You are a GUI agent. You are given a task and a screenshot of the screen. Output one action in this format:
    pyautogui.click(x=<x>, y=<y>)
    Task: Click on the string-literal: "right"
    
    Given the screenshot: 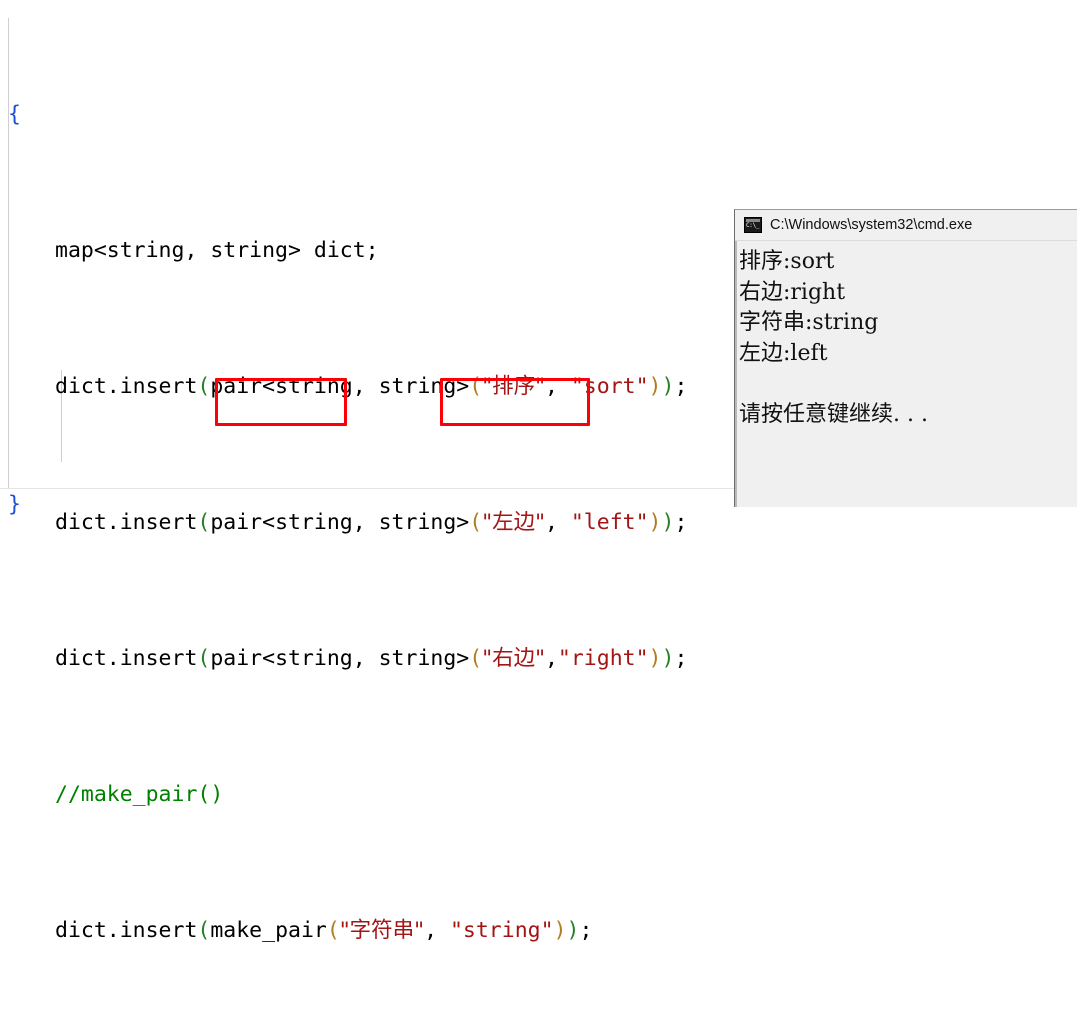 What is the action you would take?
    pyautogui.click(x=603, y=658)
    